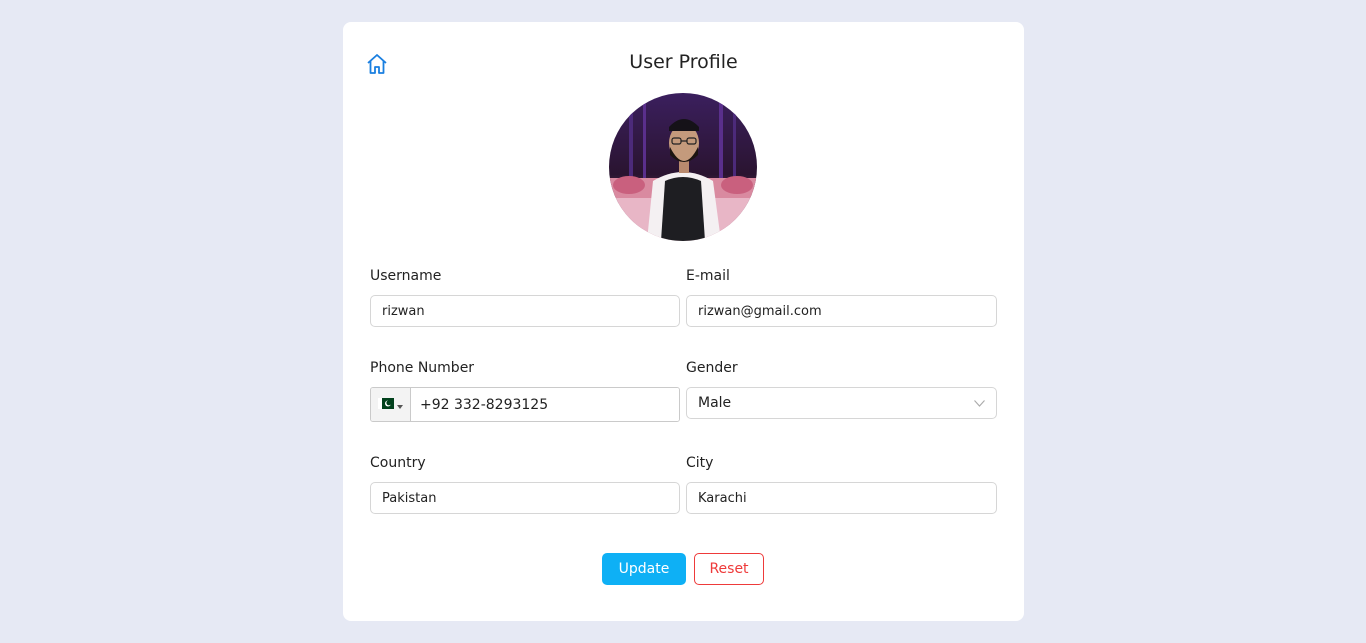 This screenshot has height=643, width=1366. What do you see at coordinates (400, 405) in the screenshot?
I see `caret-down-icon` at bounding box center [400, 405].